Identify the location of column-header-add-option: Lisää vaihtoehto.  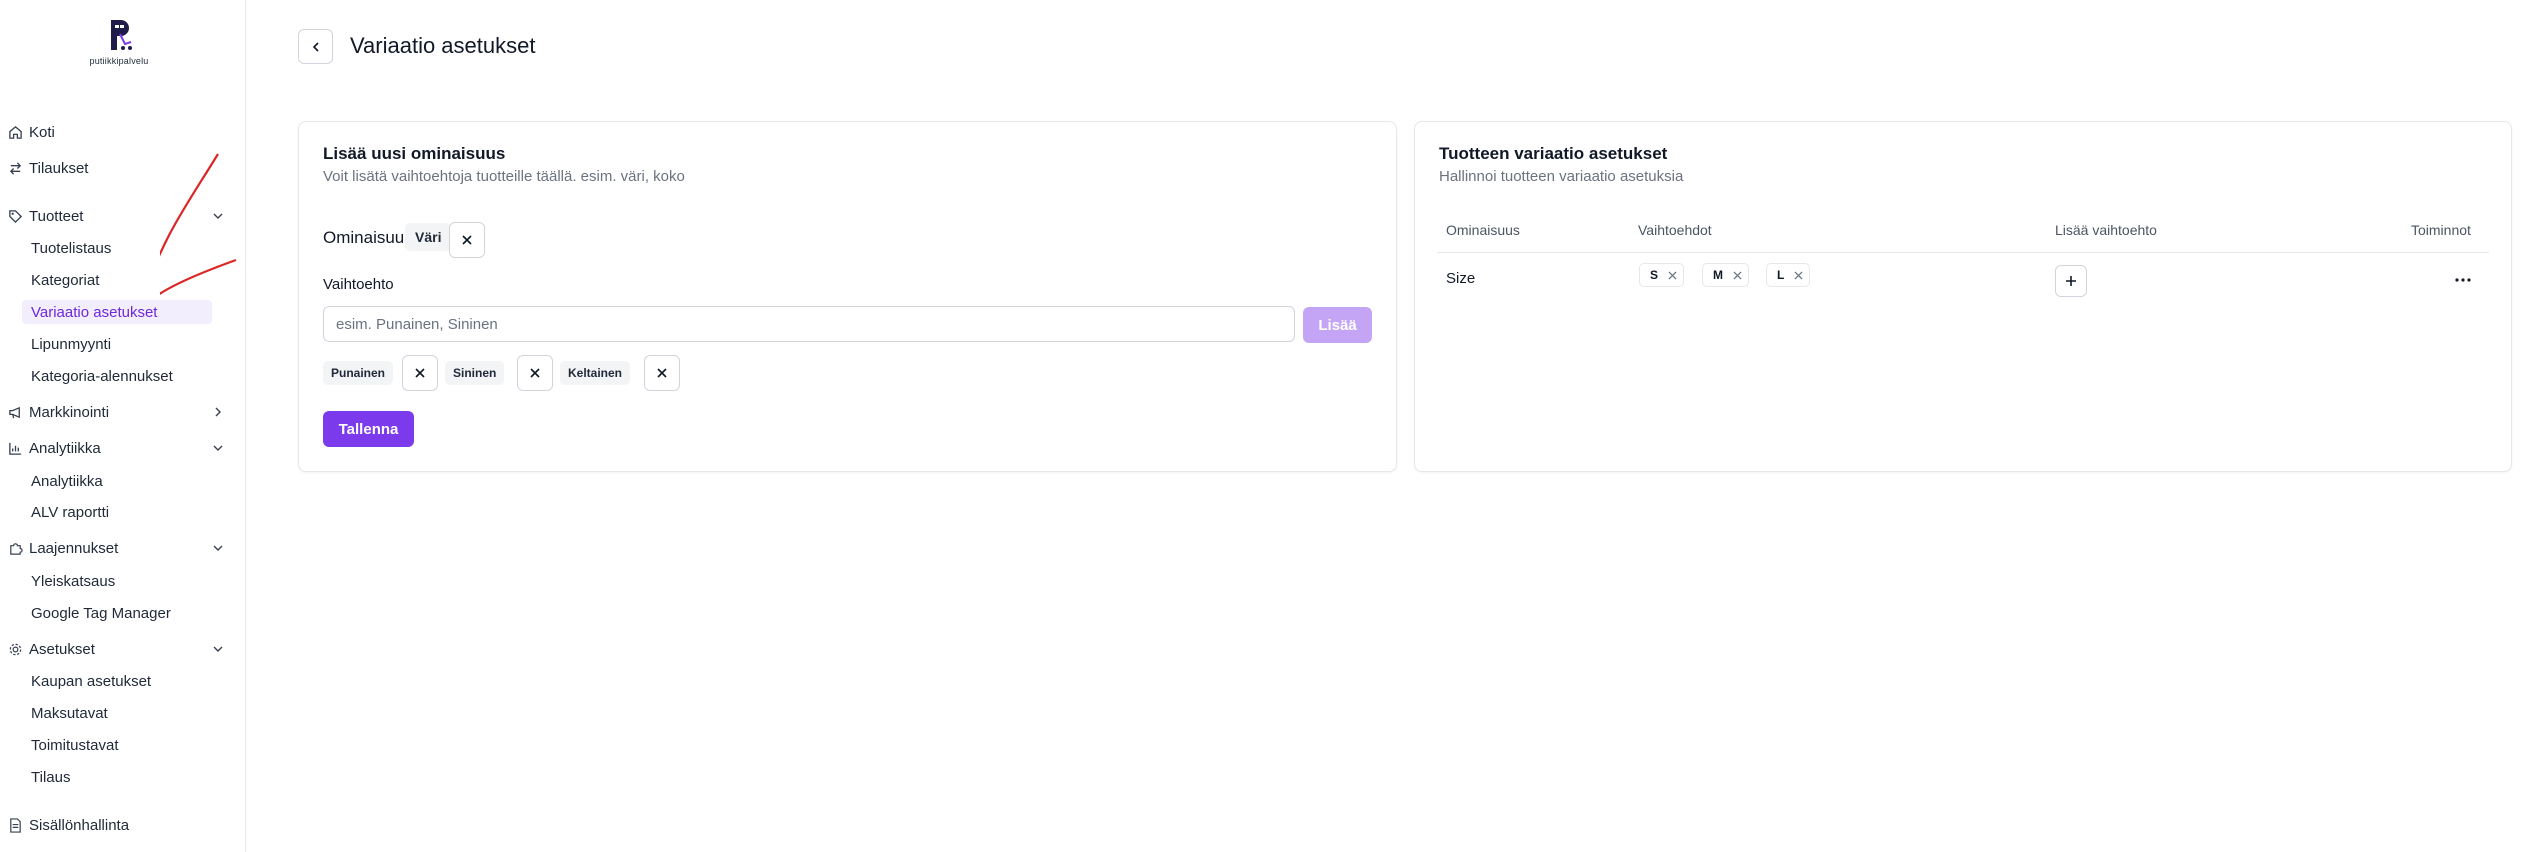
(2106, 230).